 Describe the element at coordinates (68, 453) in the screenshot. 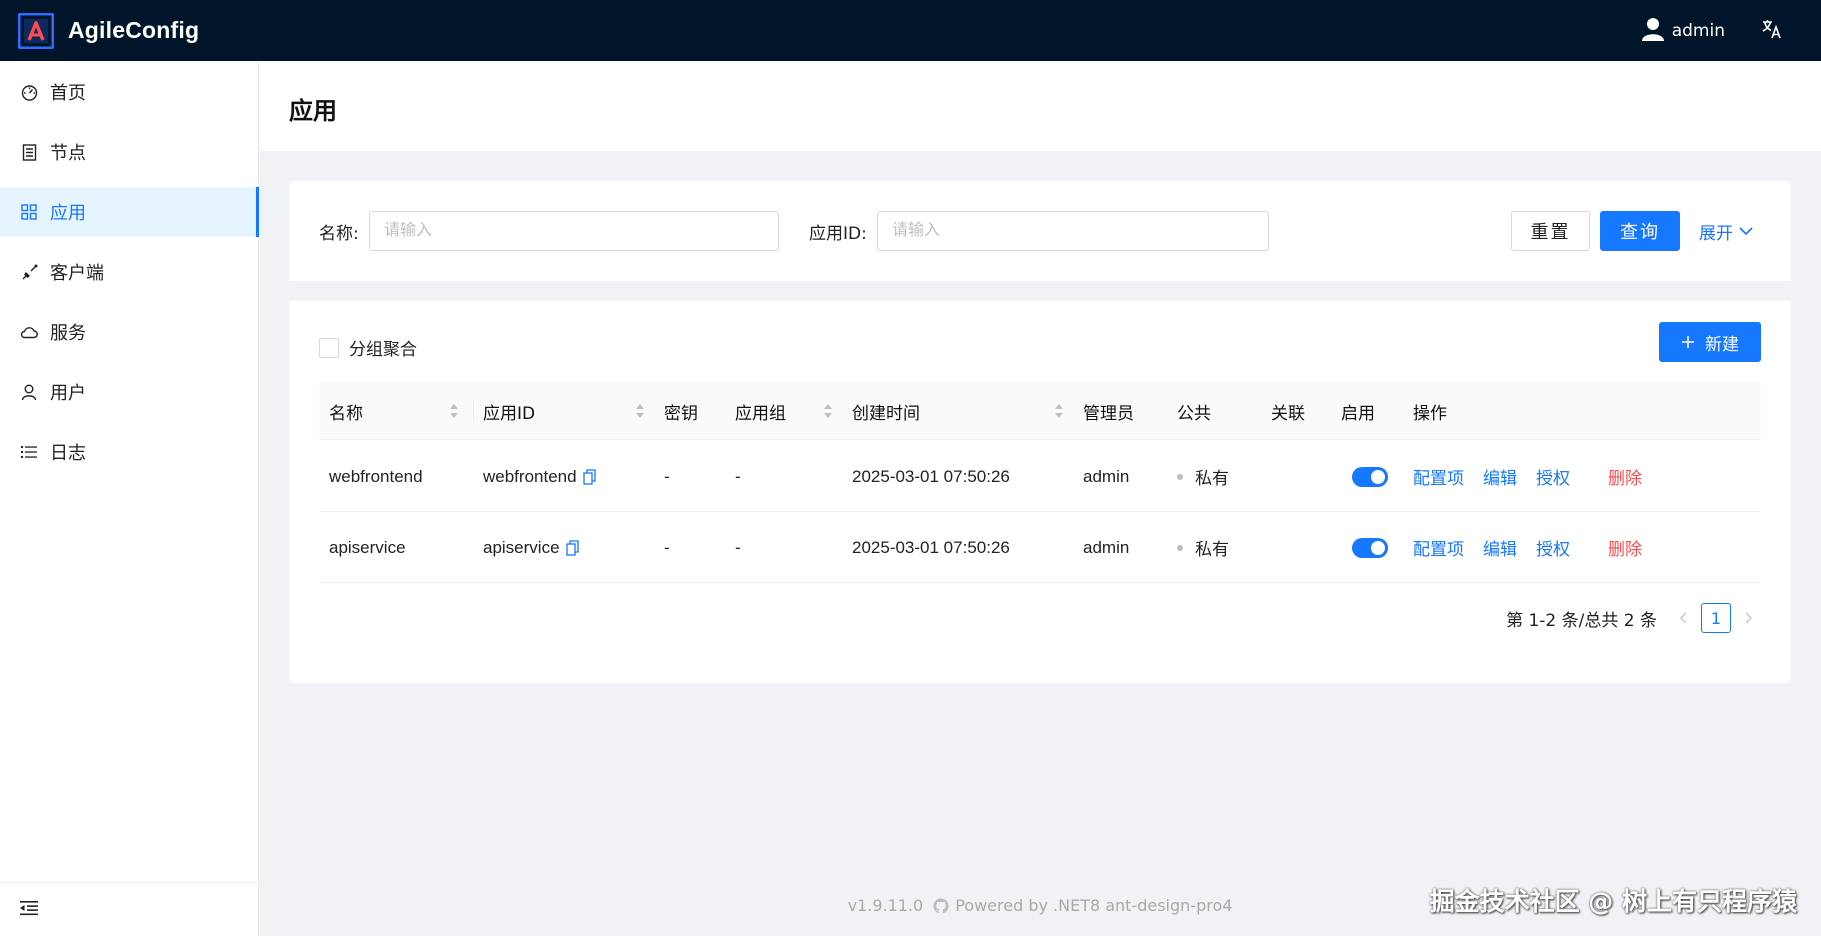

I see `sidebar-item-label: 日志` at that location.